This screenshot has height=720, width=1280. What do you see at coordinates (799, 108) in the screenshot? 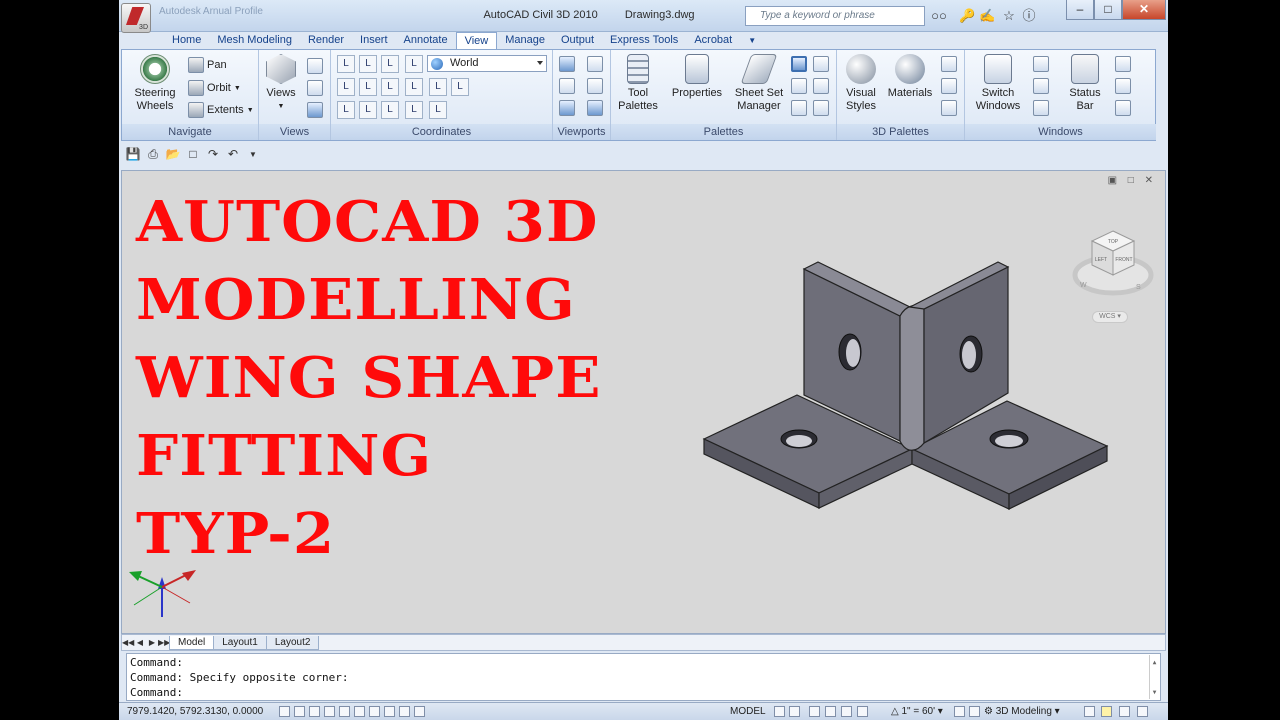
I see `command-line-icon` at bounding box center [799, 108].